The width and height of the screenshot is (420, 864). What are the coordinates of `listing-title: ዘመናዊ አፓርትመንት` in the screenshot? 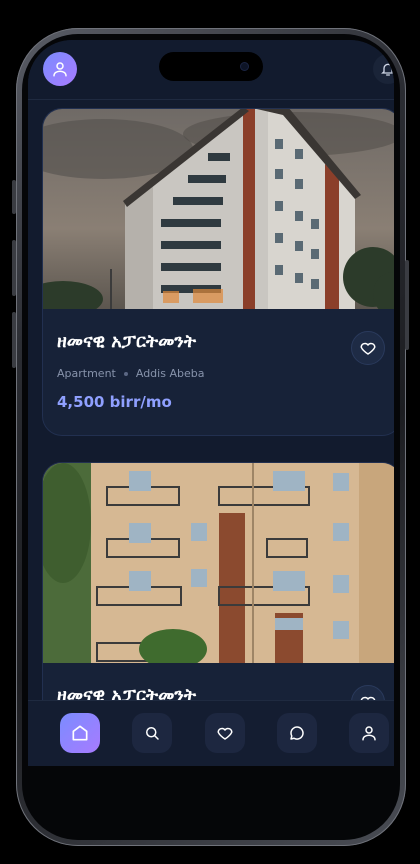 It's located at (126, 341).